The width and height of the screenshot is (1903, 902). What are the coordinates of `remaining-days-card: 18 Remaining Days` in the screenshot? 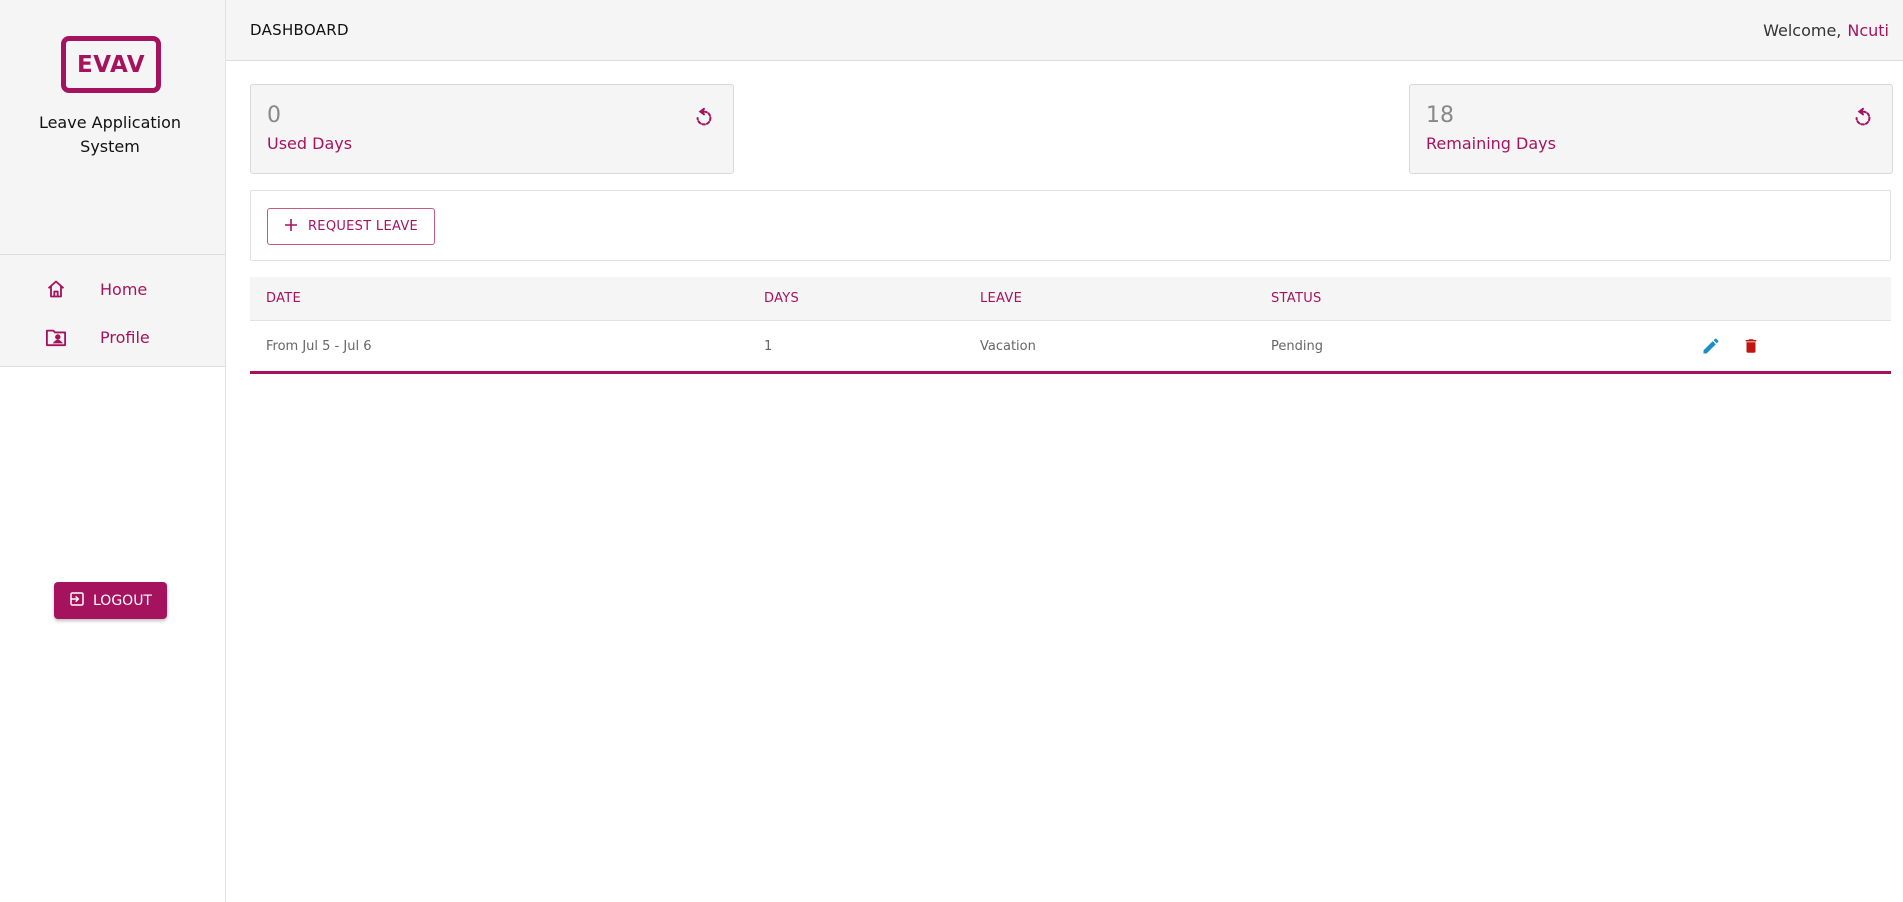 It's located at (1651, 129).